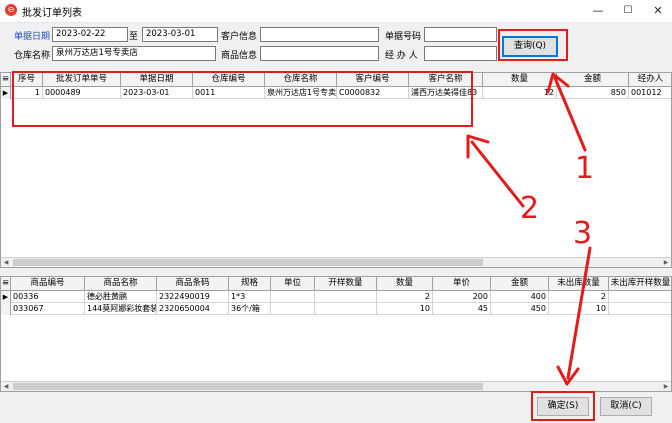 This screenshot has width=672, height=423. What do you see at coordinates (478, 146) in the screenshot?
I see `arrow-2-head` at bounding box center [478, 146].